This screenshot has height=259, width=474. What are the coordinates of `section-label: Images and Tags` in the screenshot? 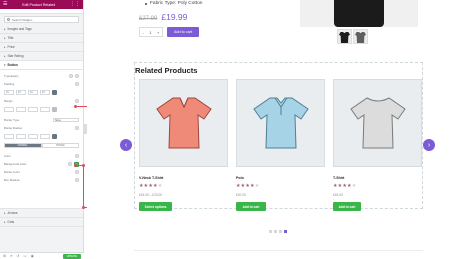 It's located at (19, 29).